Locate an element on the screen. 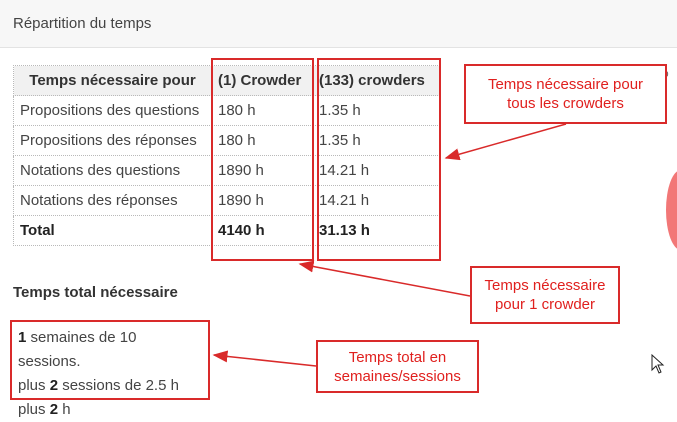 The height and width of the screenshot is (422, 677). highlight-all-crowders-column is located at coordinates (379, 159).